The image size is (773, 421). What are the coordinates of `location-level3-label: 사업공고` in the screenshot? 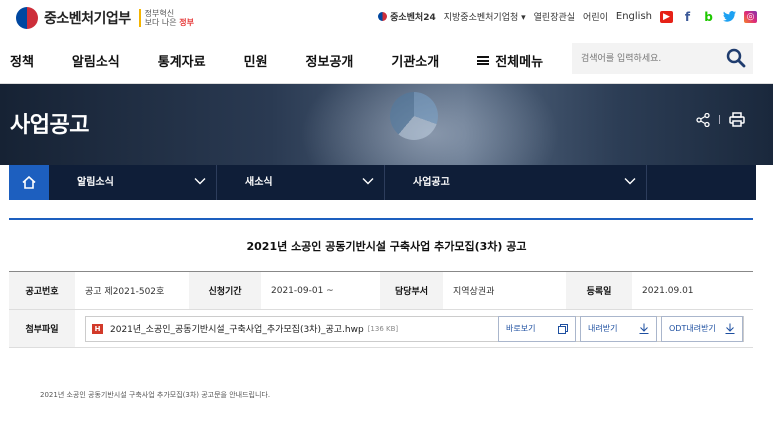 It's located at (431, 182).